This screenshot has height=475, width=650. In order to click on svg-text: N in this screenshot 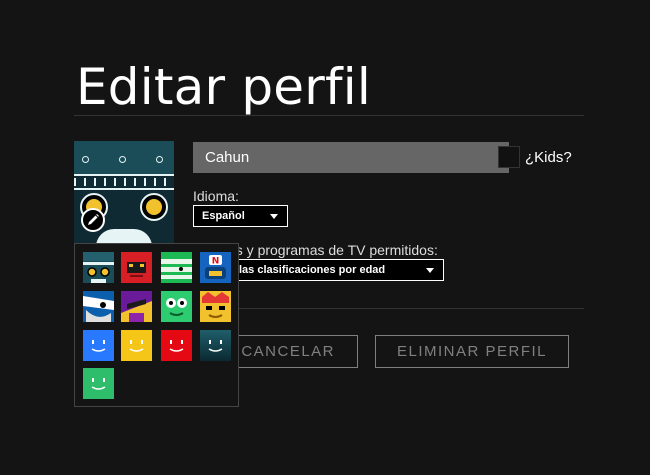, I will do `click(216, 262)`.